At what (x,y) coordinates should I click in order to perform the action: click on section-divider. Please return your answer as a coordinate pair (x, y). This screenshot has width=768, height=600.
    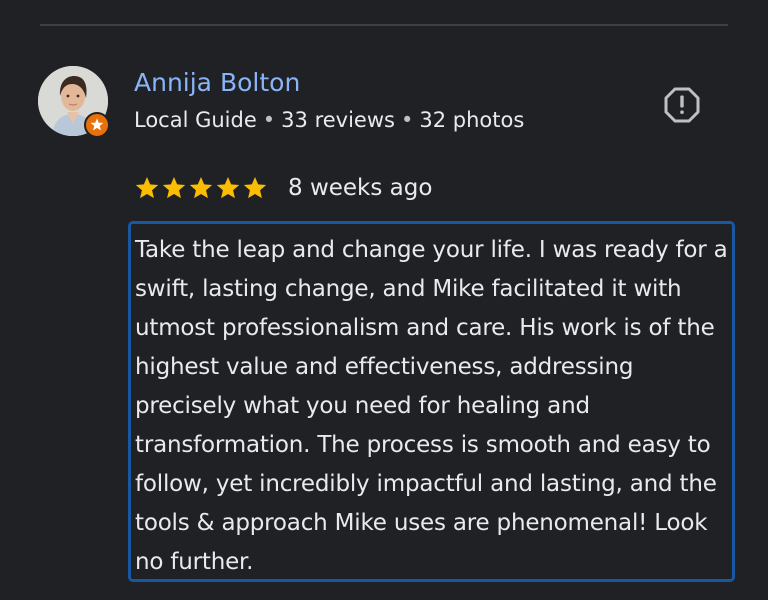
    Looking at the image, I should click on (384, 25).